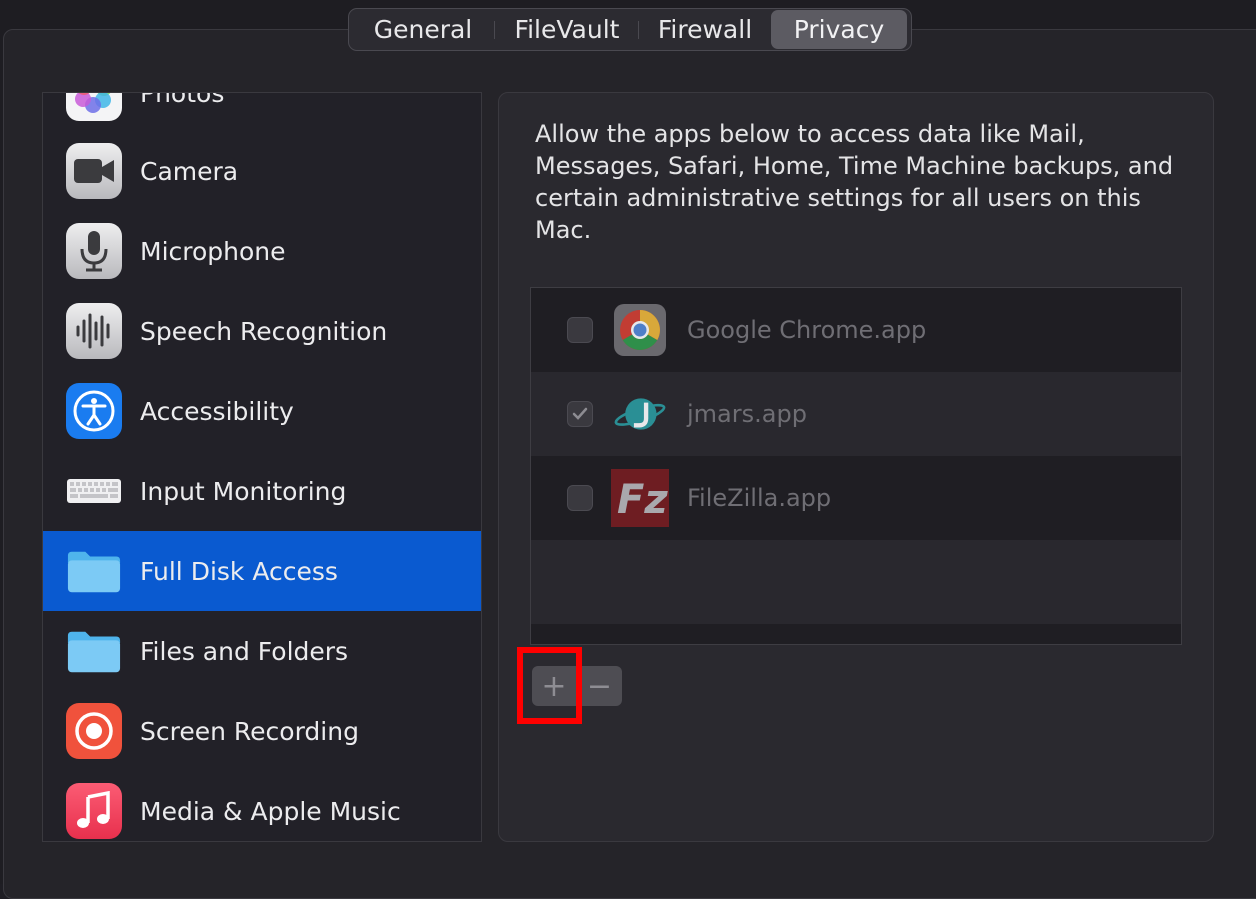 The image size is (1256, 899). Describe the element at coordinates (94, 107) in the screenshot. I see `photos-icon` at that location.